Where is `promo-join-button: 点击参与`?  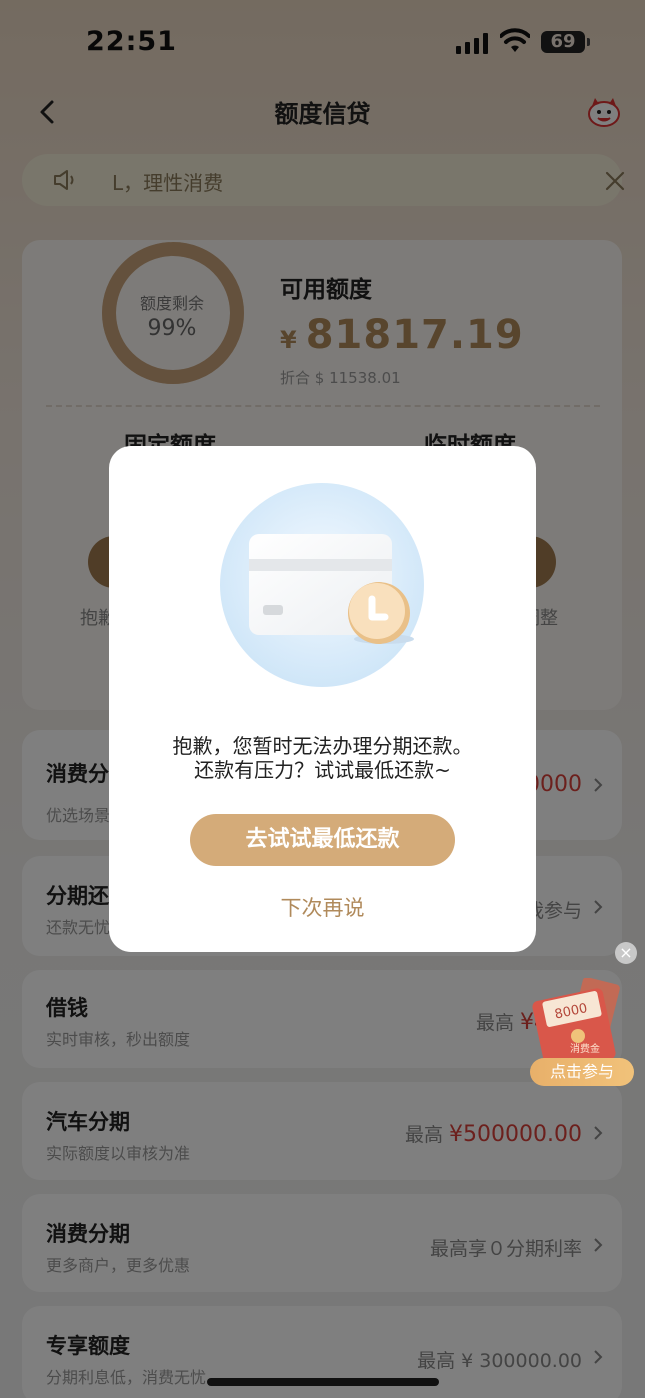 promo-join-button: 点击参与 is located at coordinates (582, 1072).